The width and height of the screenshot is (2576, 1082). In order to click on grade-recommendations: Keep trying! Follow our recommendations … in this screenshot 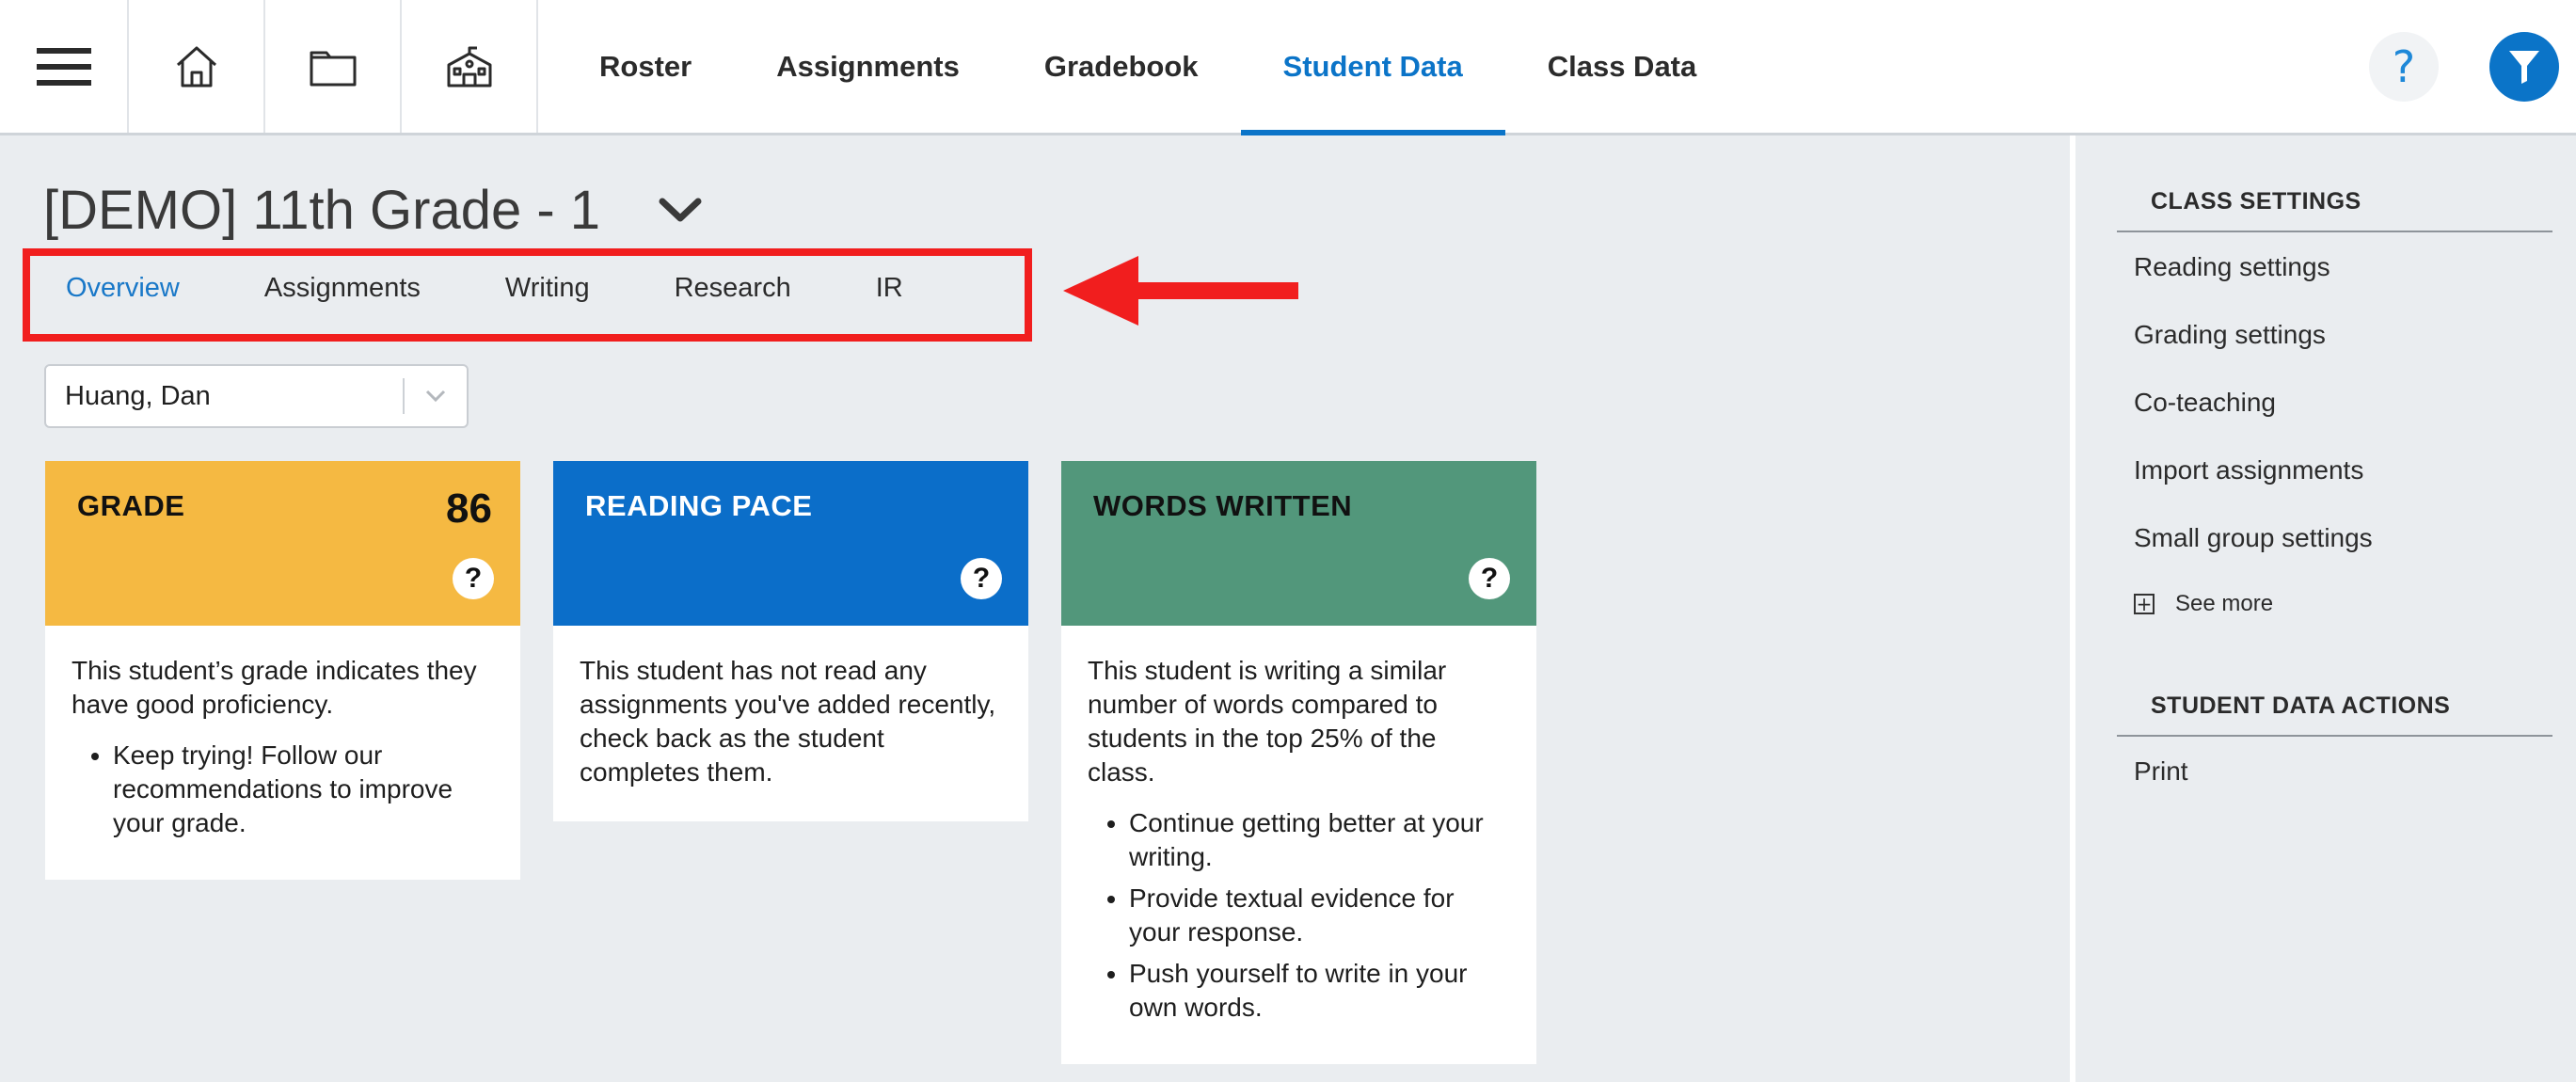, I will do `click(283, 789)`.